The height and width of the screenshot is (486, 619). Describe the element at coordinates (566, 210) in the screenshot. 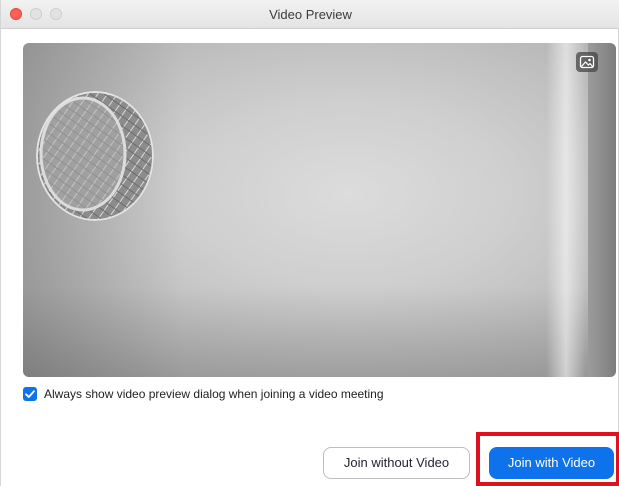

I see `preview-wall-highlight` at that location.